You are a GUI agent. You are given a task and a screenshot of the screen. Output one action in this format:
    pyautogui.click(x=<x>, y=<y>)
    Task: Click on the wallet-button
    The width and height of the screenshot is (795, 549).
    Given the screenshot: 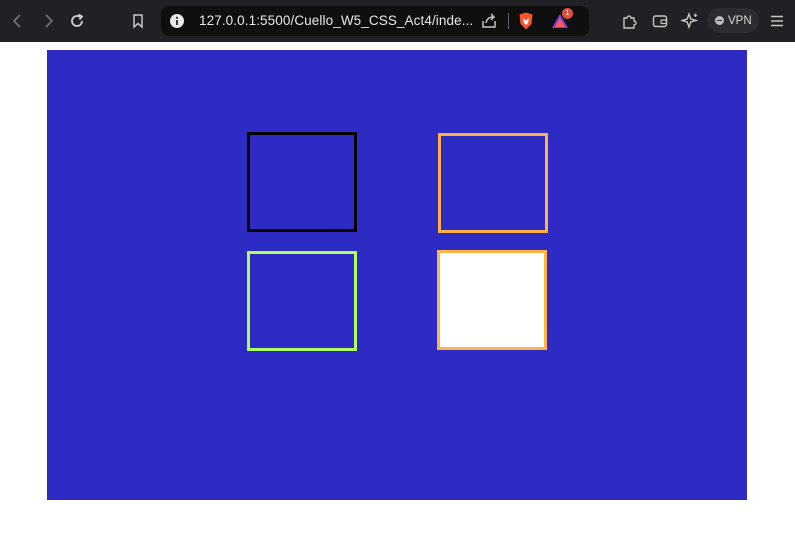 What is the action you would take?
    pyautogui.click(x=660, y=21)
    